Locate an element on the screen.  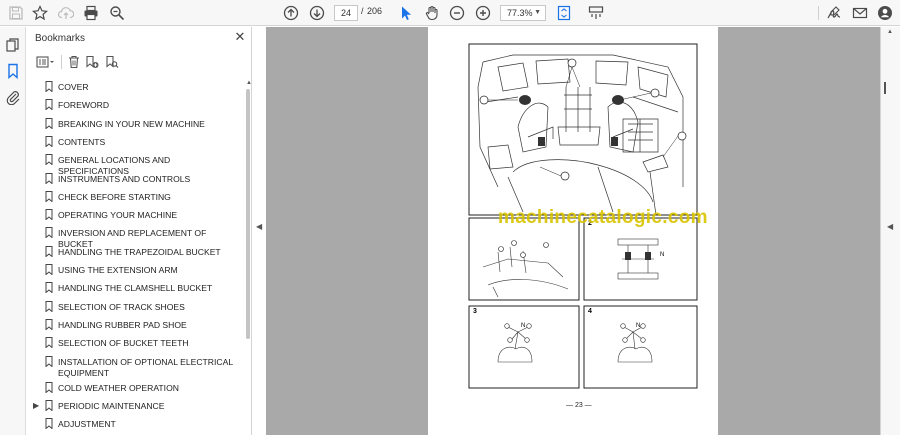
top-toolbar: 24 / 206 77.3% ▼ is located at coordinates (450, 13).